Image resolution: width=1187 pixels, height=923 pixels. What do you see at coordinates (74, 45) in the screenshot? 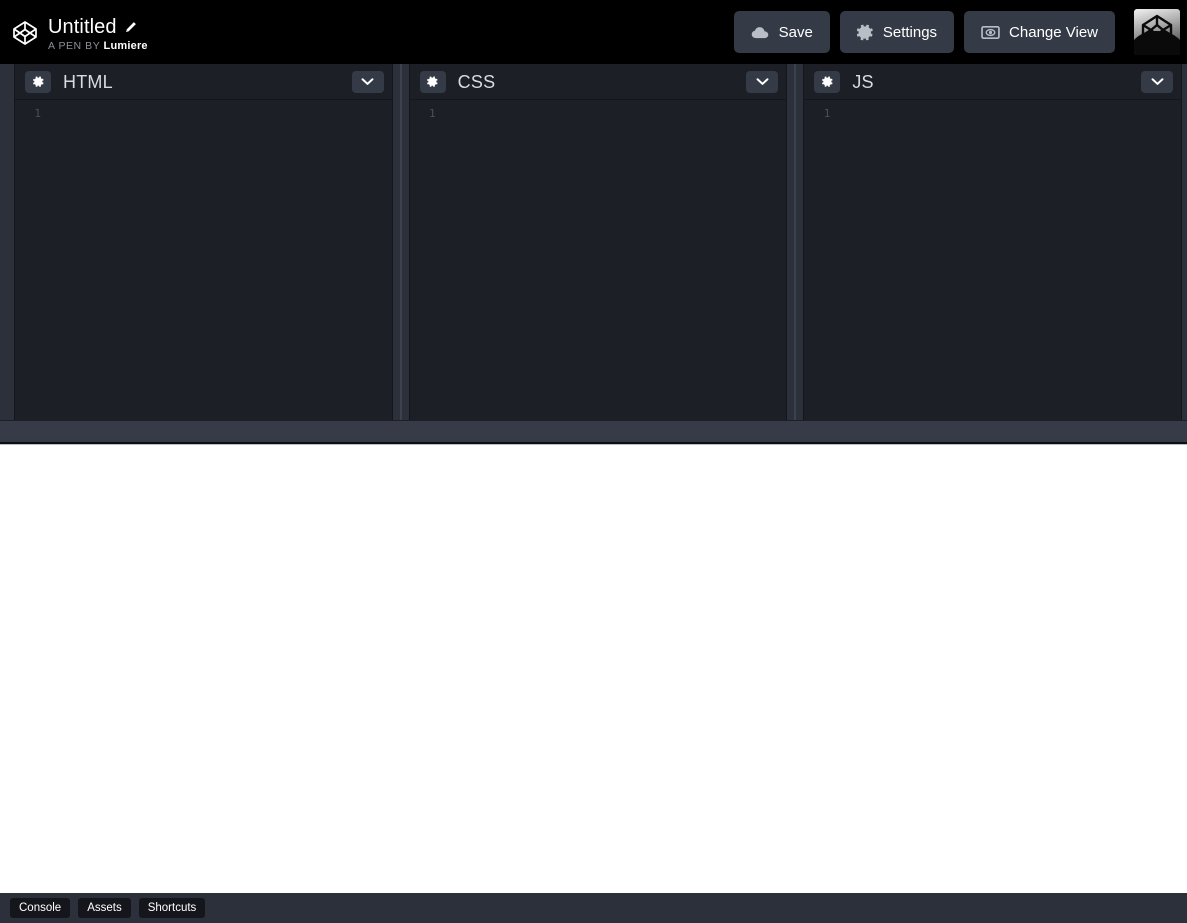
I see `byline-prefix: A PEN BY` at bounding box center [74, 45].